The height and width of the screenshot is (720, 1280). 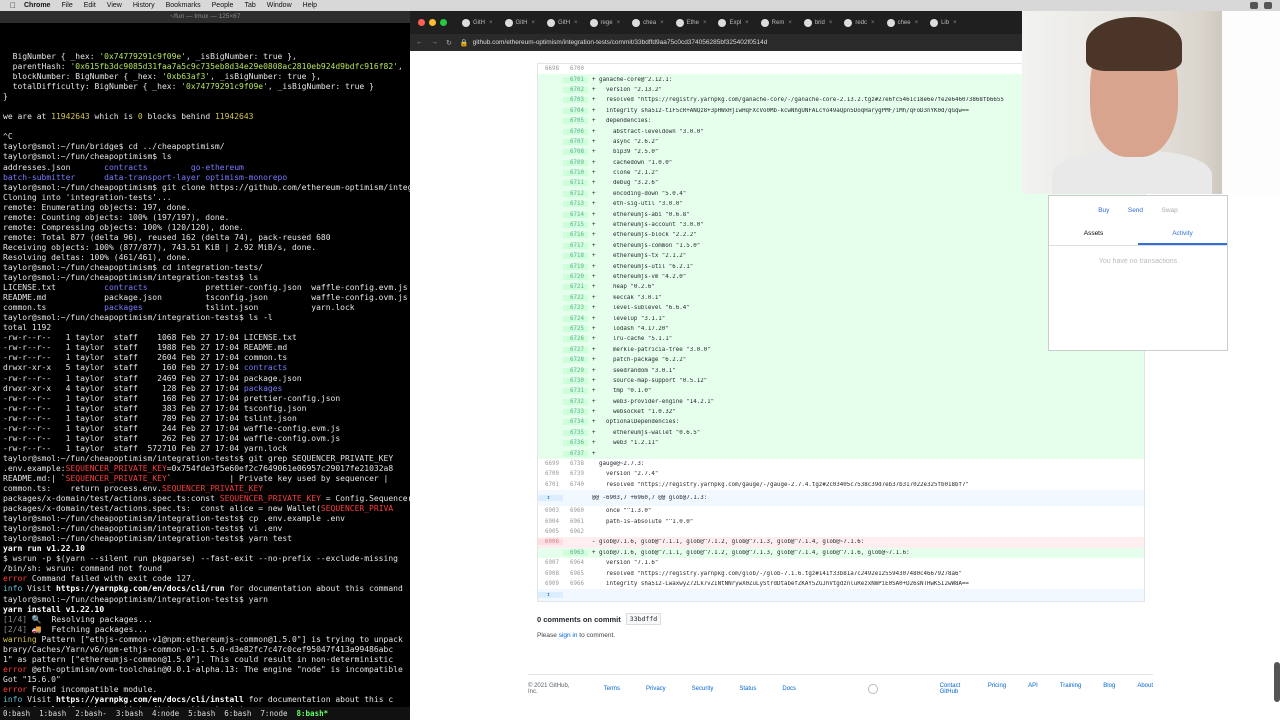 What do you see at coordinates (639, 360) in the screenshot?
I see `diff-code: + patch-package "6.2.2"` at bounding box center [639, 360].